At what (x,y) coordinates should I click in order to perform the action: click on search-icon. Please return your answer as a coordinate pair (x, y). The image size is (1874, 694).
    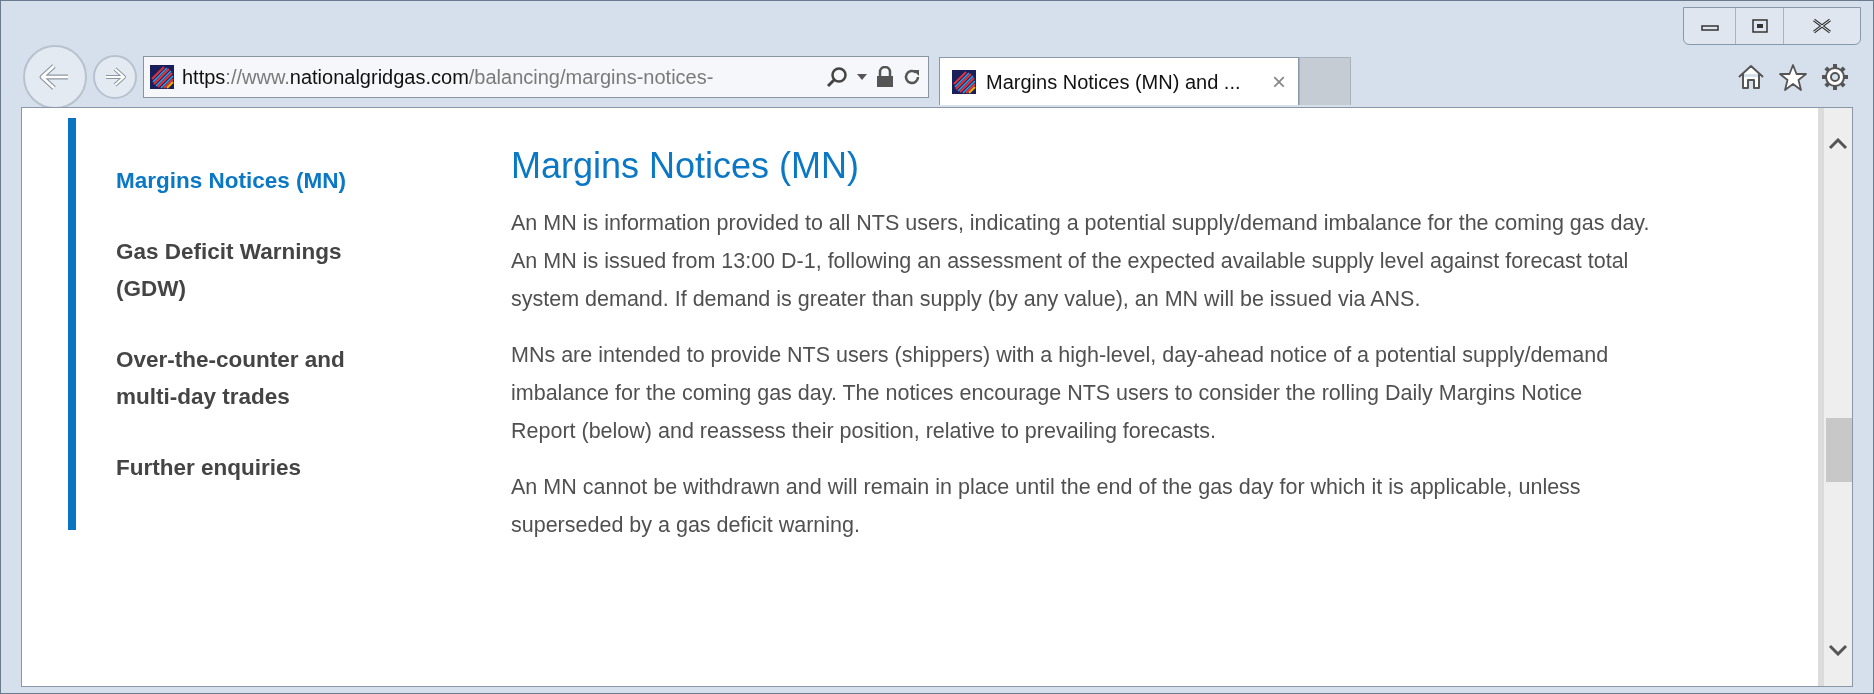
    Looking at the image, I should click on (837, 77).